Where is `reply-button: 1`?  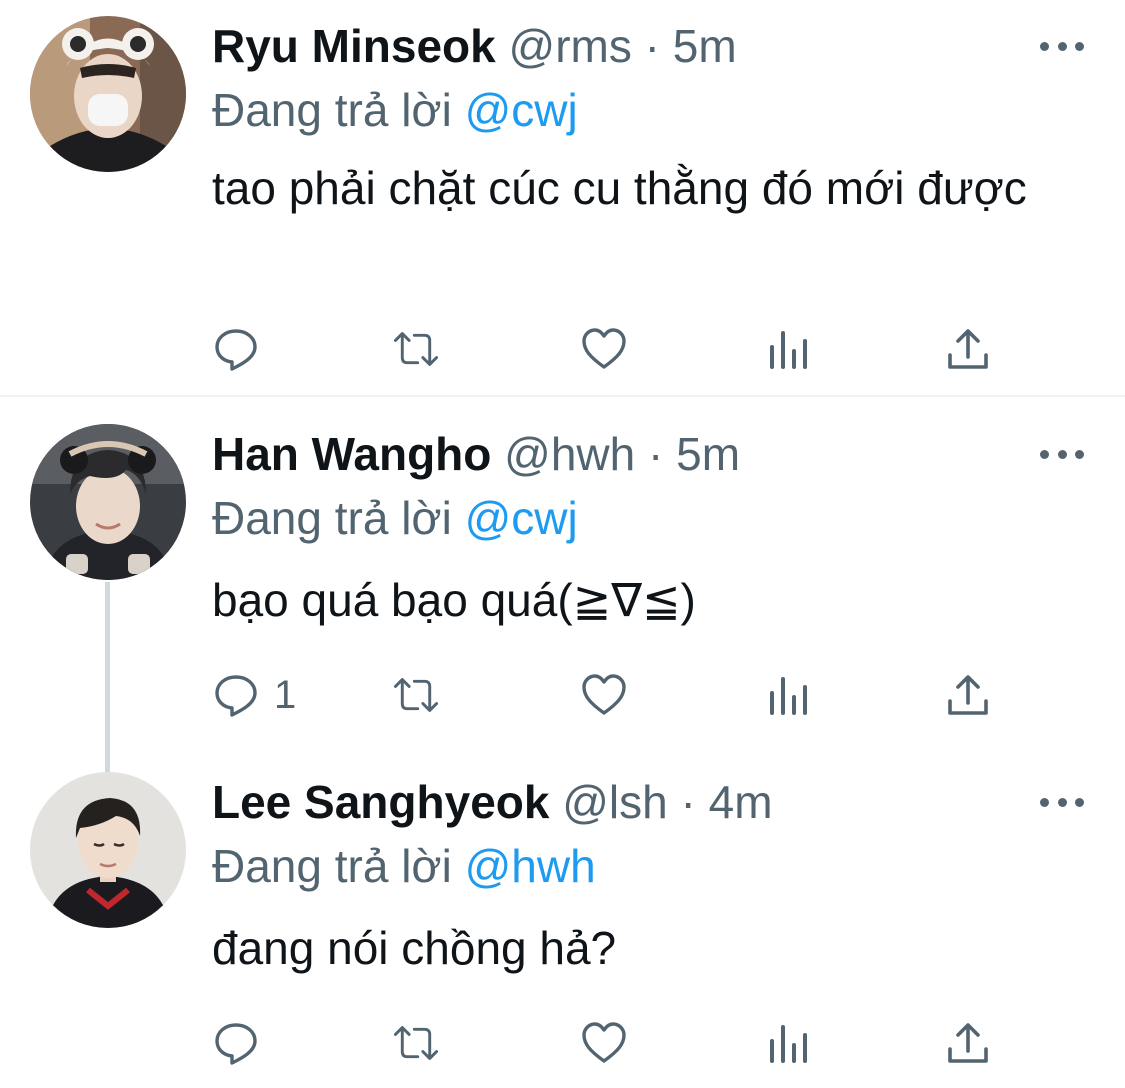
reply-button: 1 is located at coordinates (254, 695).